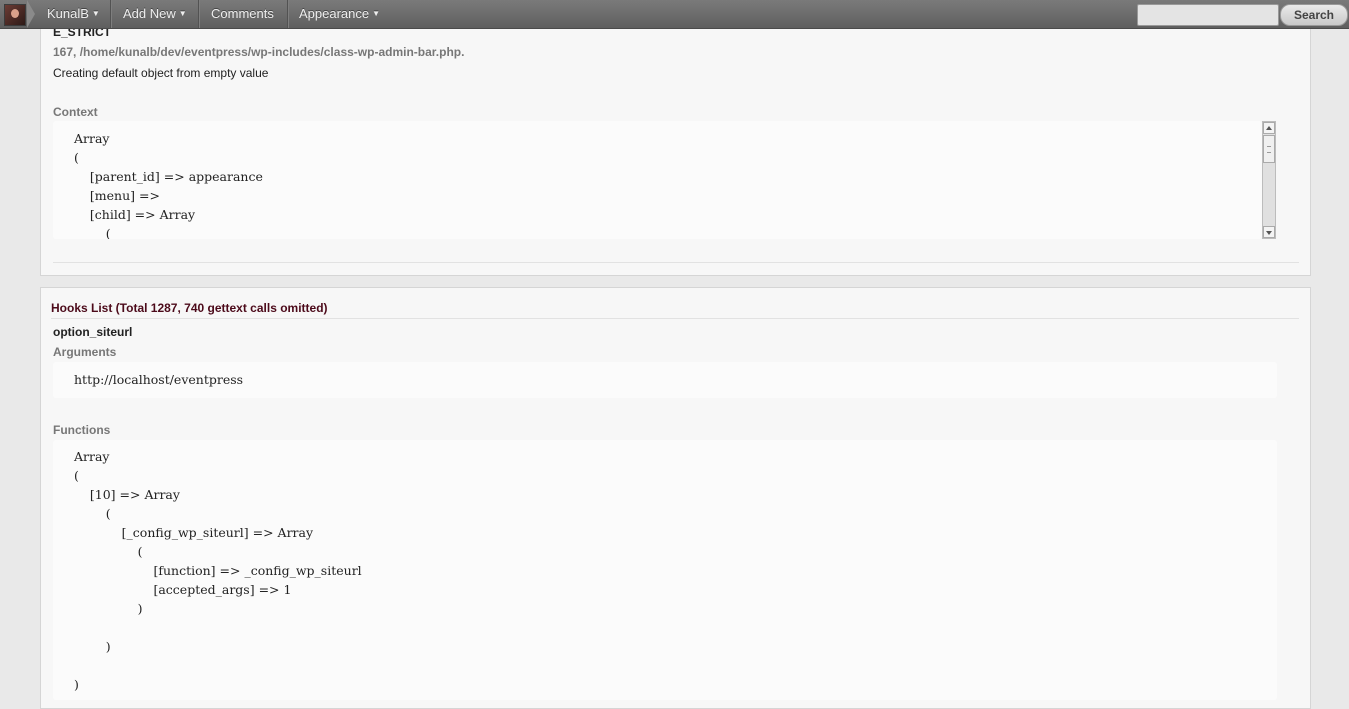  I want to click on context-label: Context, so click(75, 112).